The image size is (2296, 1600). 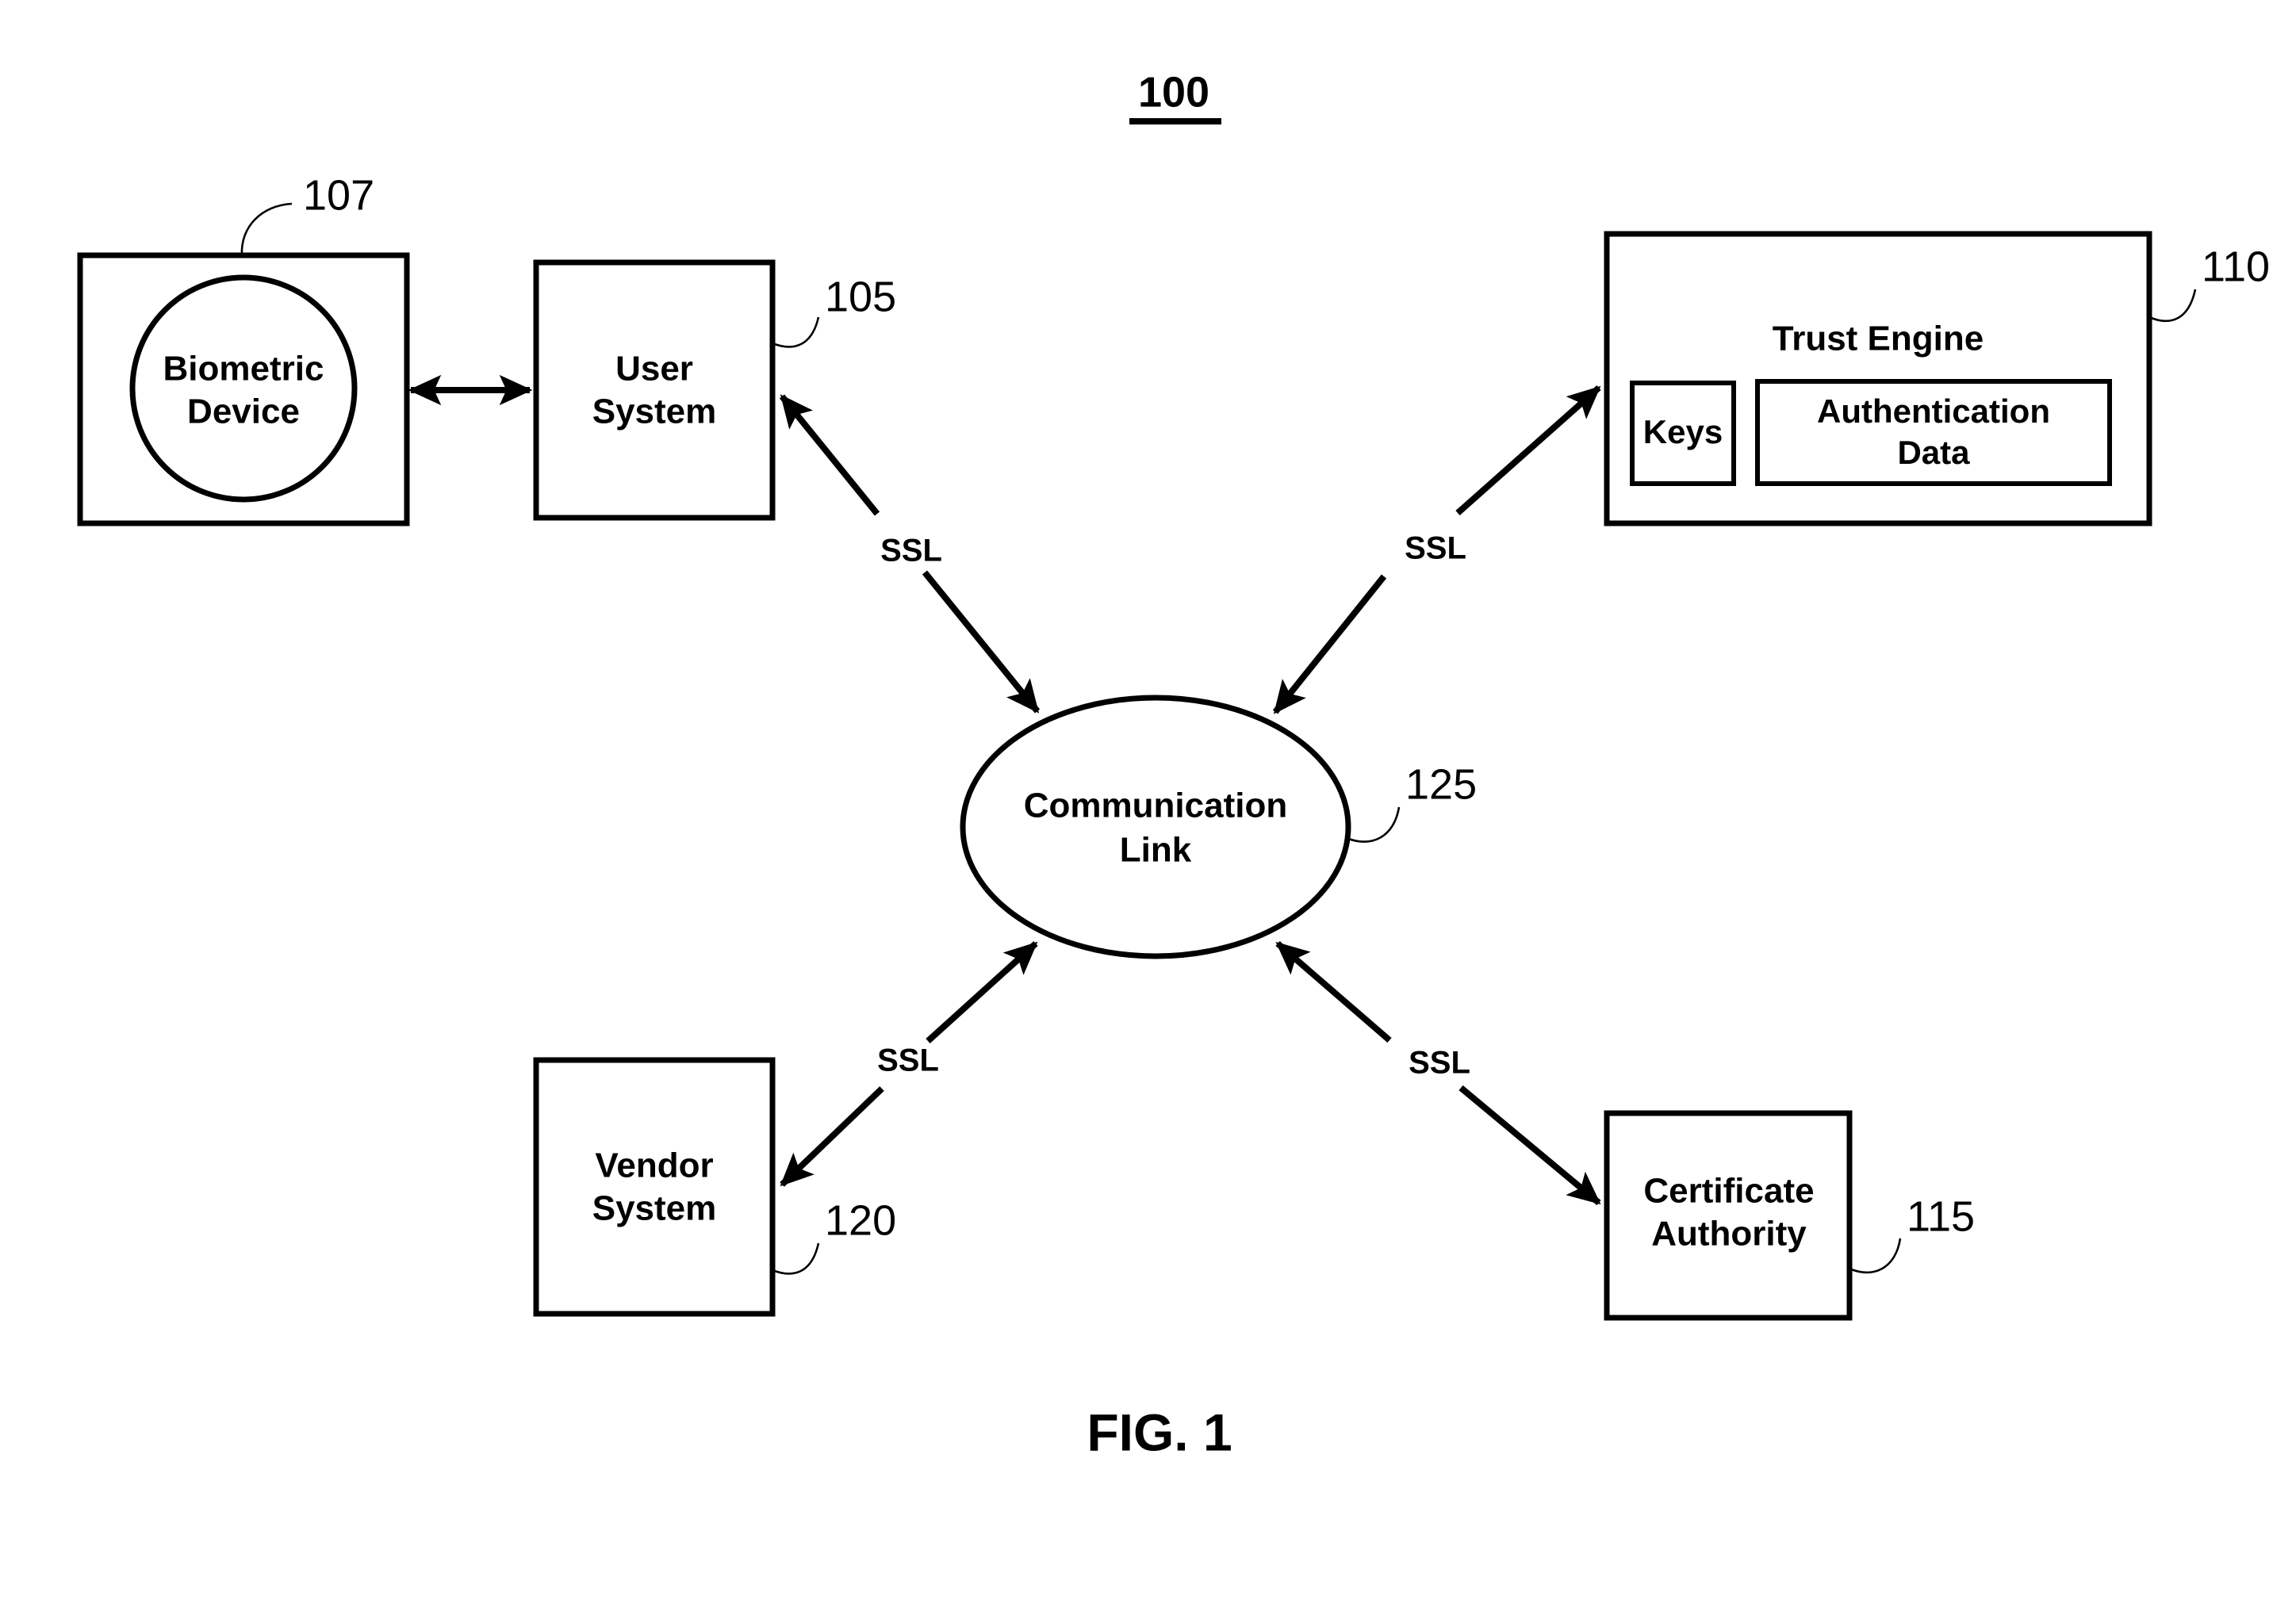 What do you see at coordinates (2236, 266) in the screenshot?
I see `trust-engine-ref-text: 110` at bounding box center [2236, 266].